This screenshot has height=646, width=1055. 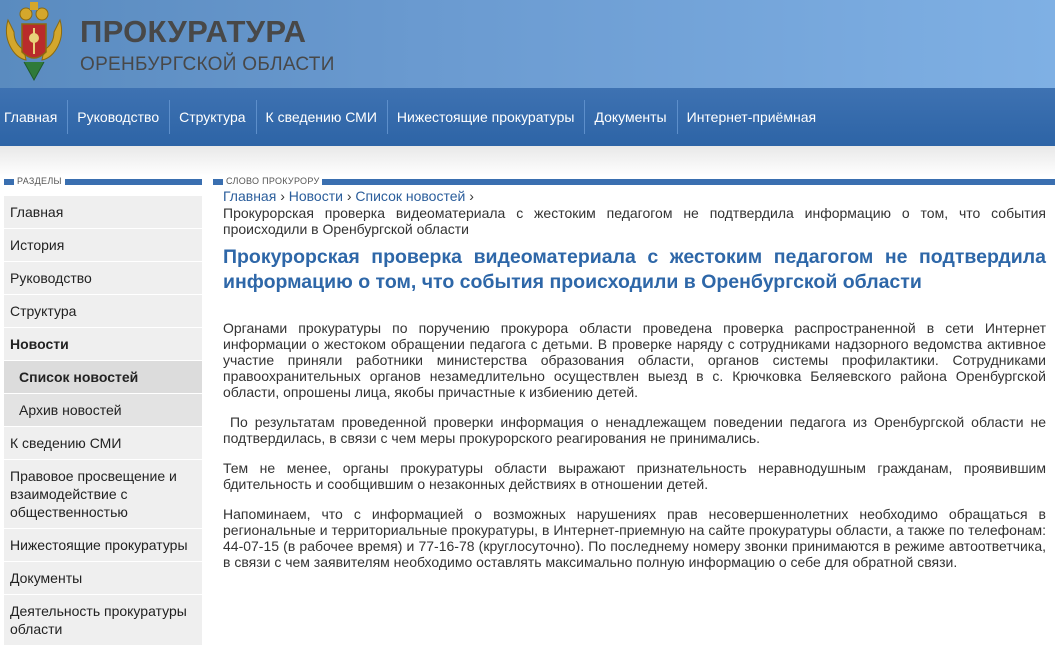 What do you see at coordinates (103, 245) in the screenshot?
I see `sidebar-item-history: История` at bounding box center [103, 245].